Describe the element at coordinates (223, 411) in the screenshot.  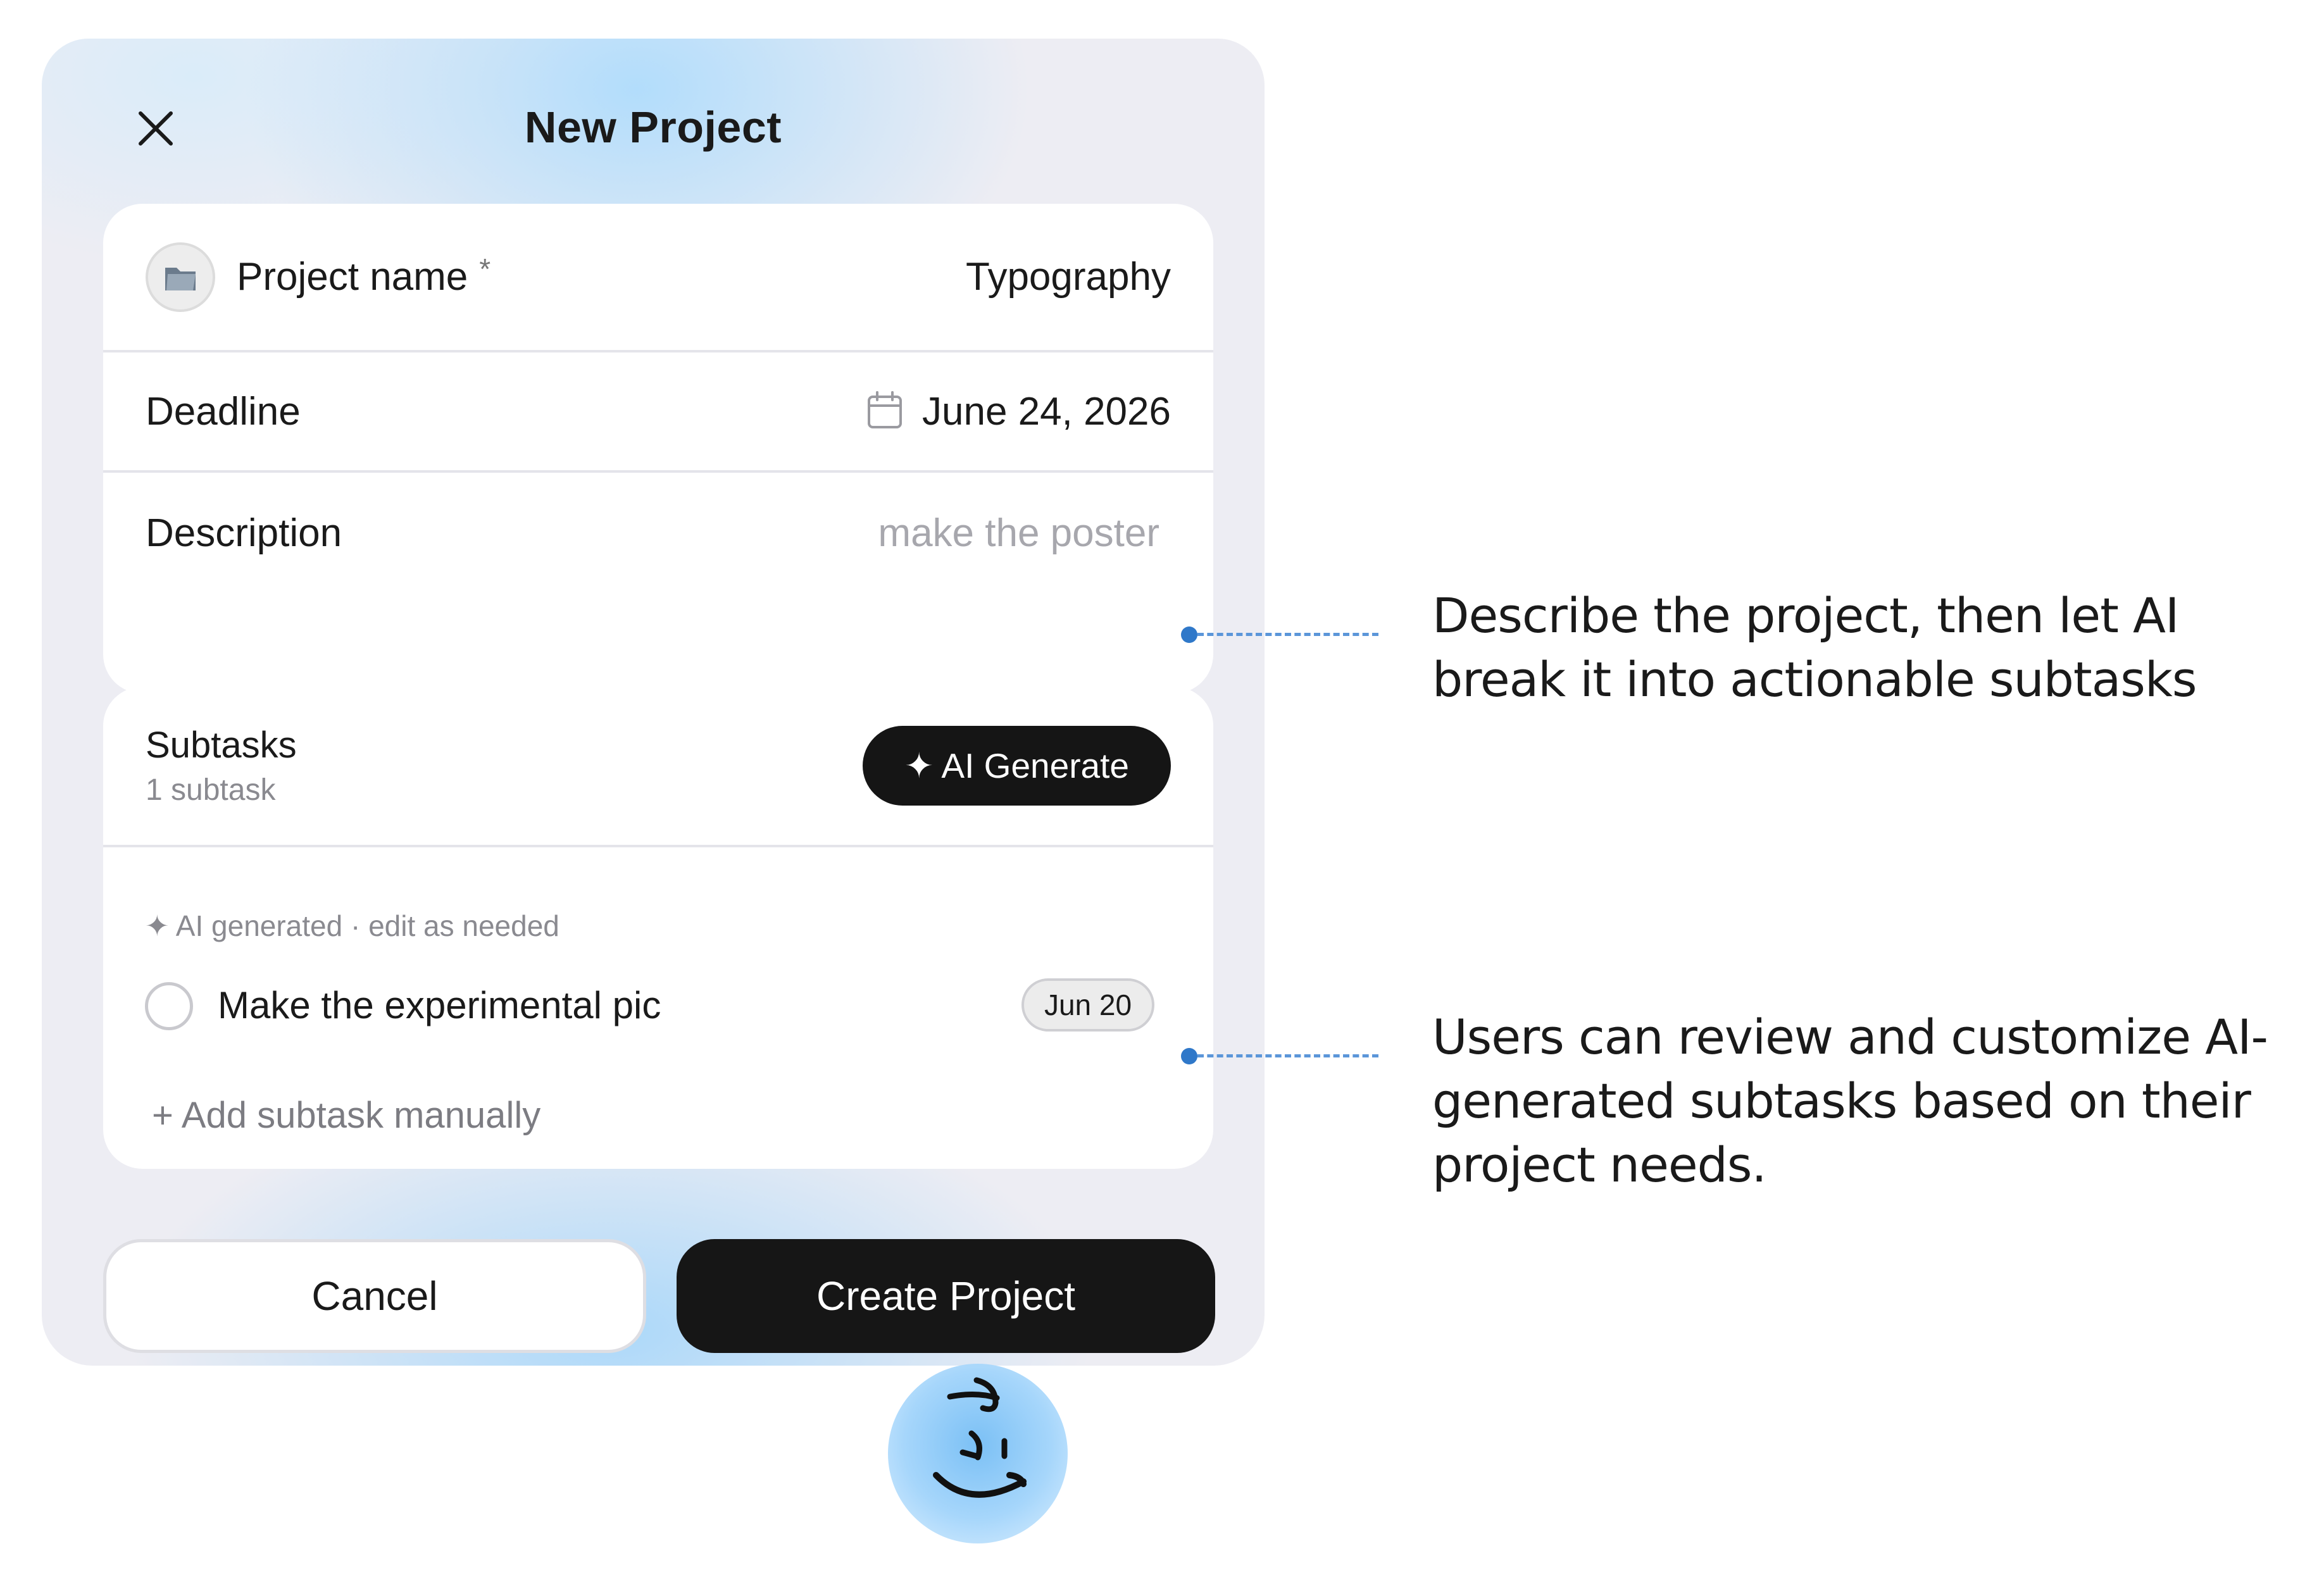
I see `deadline-label: Deadline` at that location.